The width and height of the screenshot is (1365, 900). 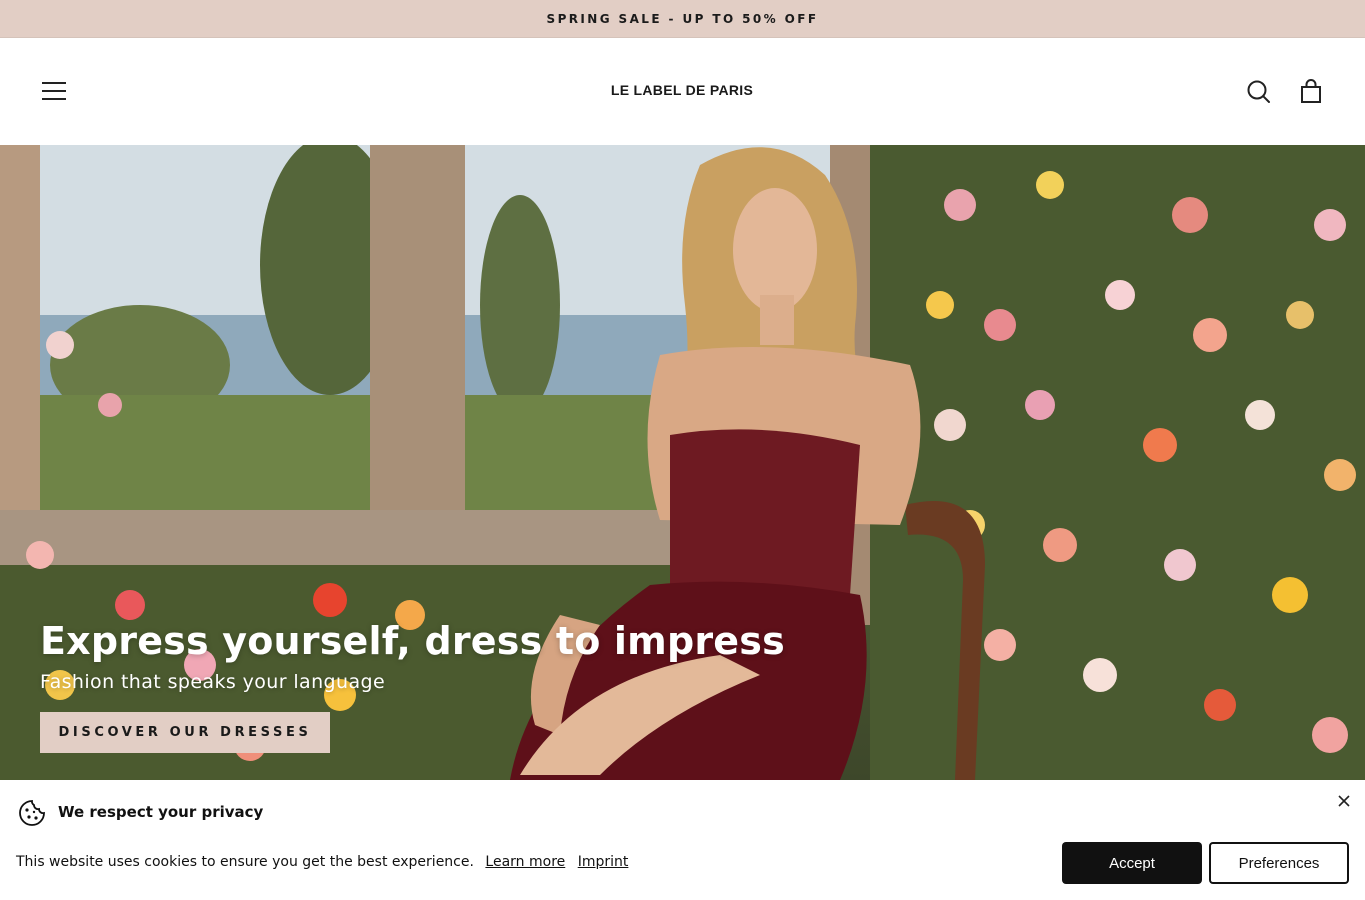 What do you see at coordinates (32, 813) in the screenshot?
I see `cookie-icon` at bounding box center [32, 813].